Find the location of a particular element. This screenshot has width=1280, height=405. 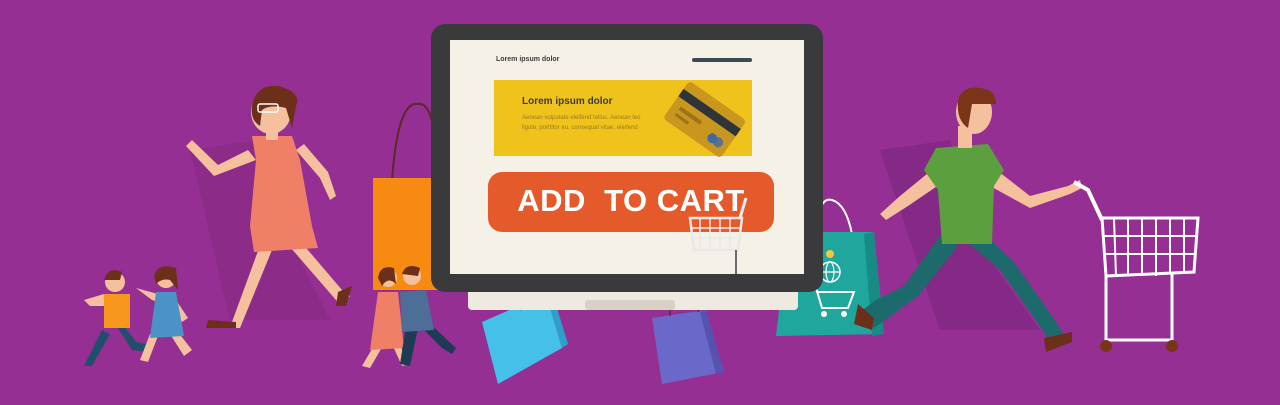

running-children is located at coordinates (138, 316).